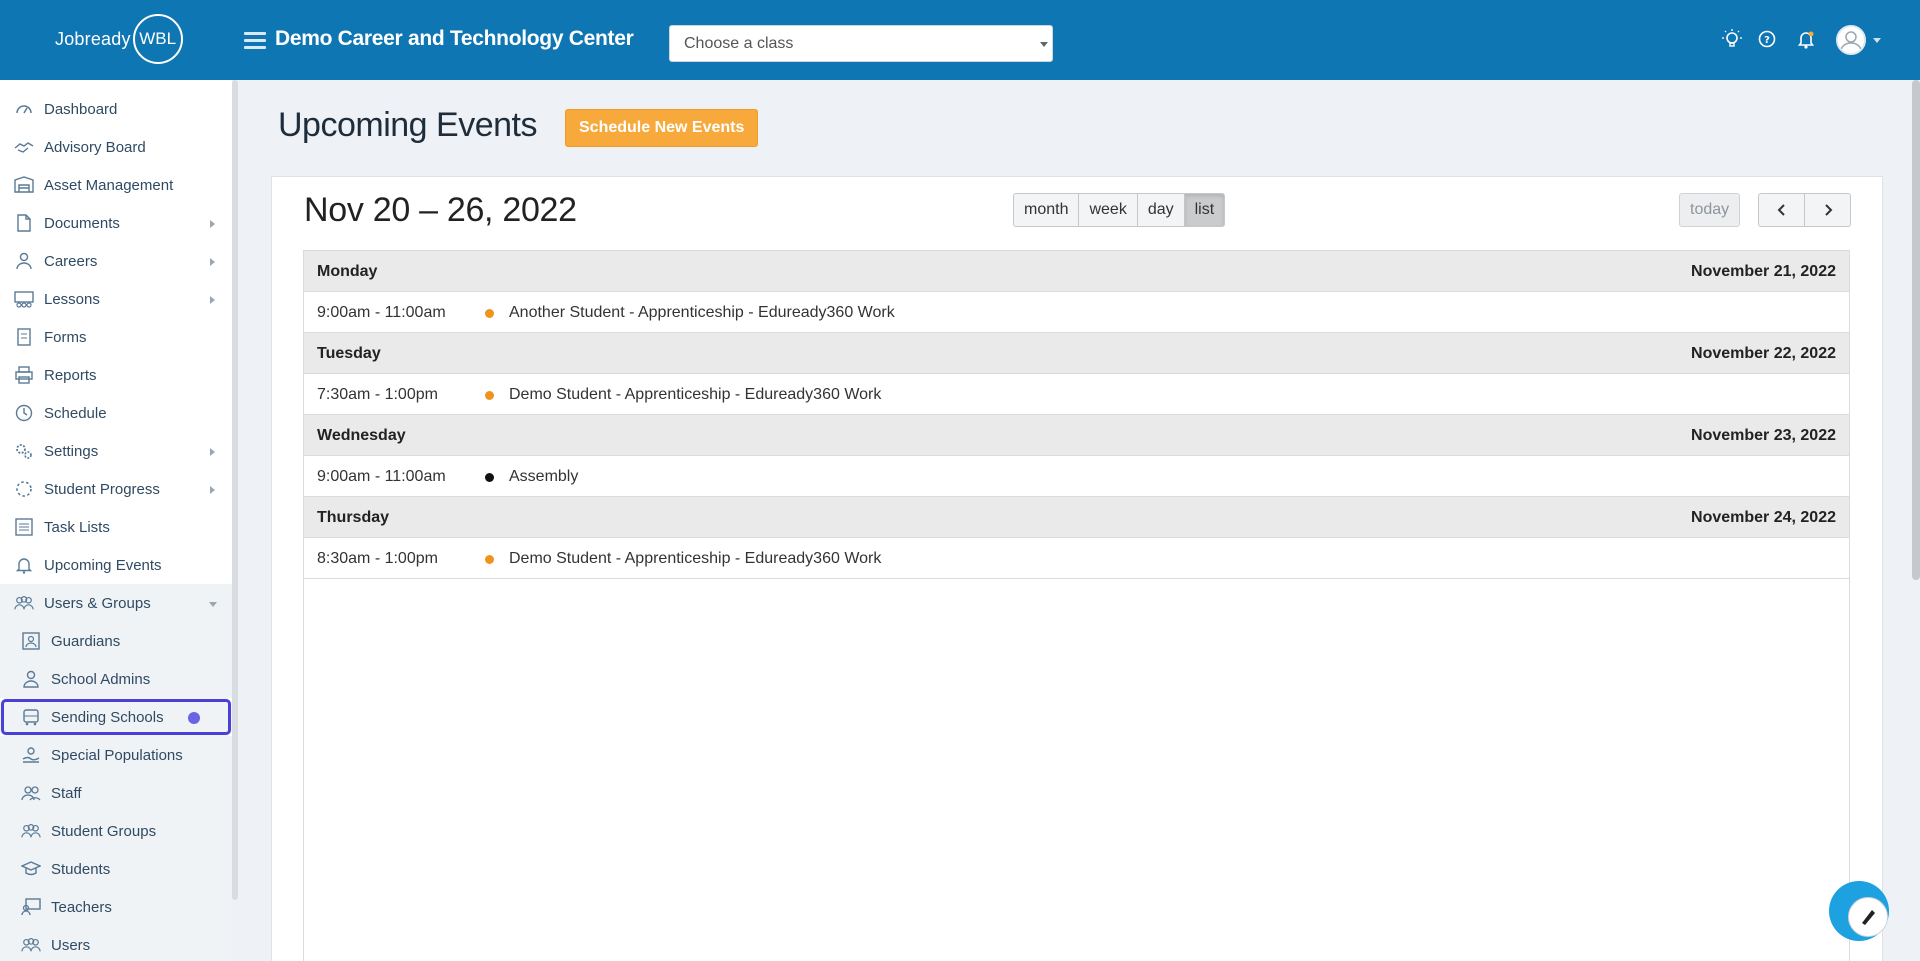 Image resolution: width=1920 pixels, height=961 pixels. What do you see at coordinates (109, 185) in the screenshot?
I see `sidebar-item-label: Asset Management` at bounding box center [109, 185].